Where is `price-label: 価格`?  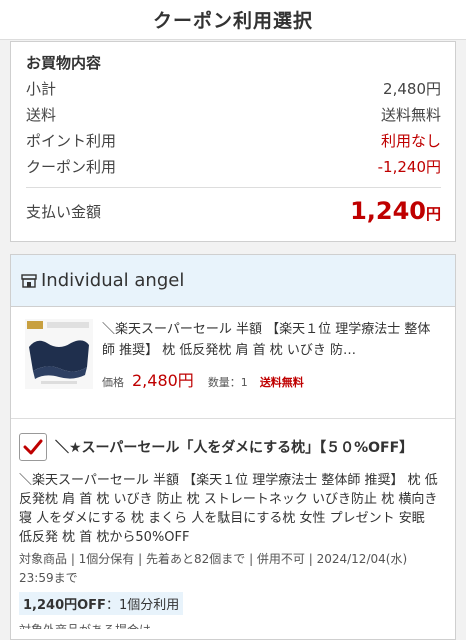
price-label: 価格 is located at coordinates (113, 382).